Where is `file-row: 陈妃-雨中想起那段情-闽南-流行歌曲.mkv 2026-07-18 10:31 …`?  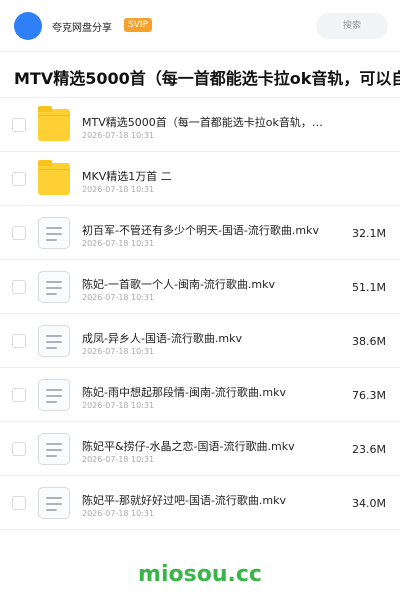 file-row: 陈妃-雨中想起那段情-闽南-流行歌曲.mkv 2026-07-18 10:31 … is located at coordinates (200, 395).